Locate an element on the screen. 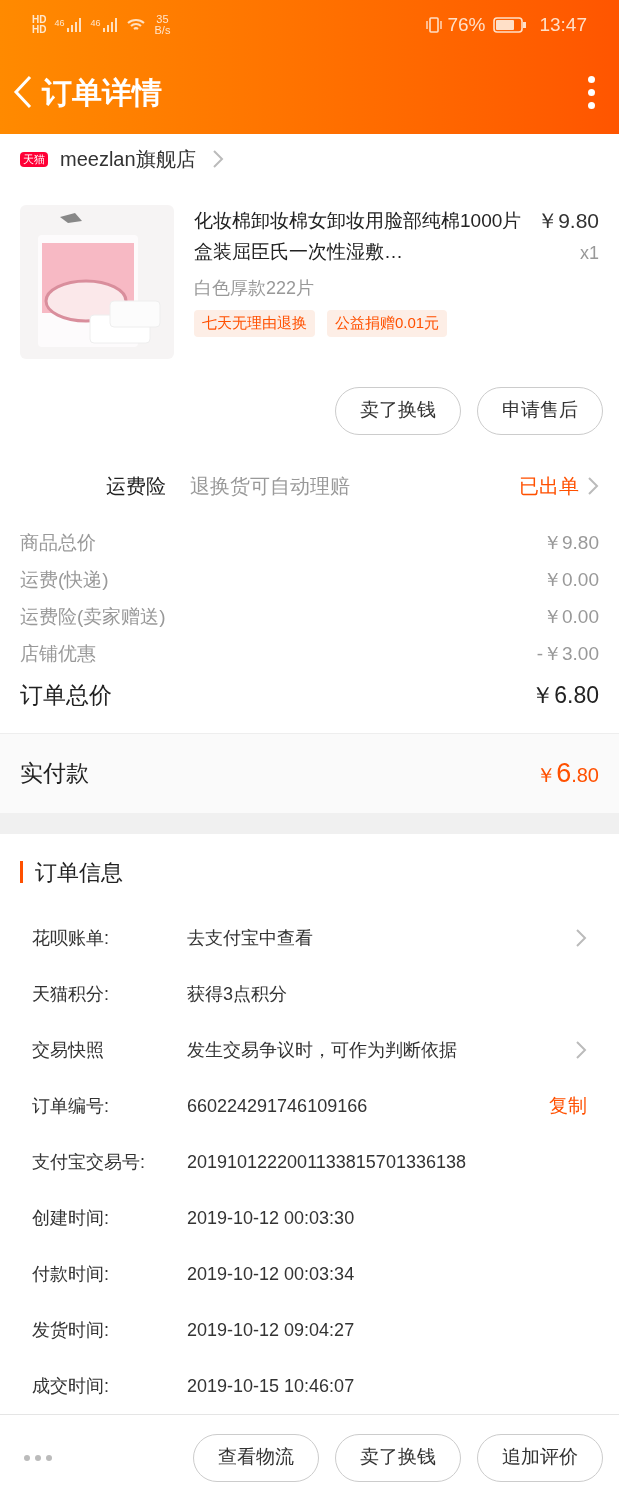  back-button is located at coordinates (23, 92).